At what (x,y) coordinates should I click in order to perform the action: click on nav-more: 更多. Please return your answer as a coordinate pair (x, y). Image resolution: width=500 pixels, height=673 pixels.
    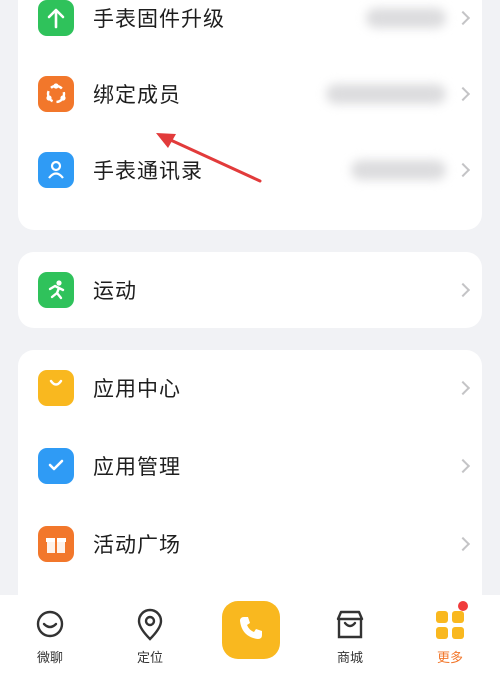
    Looking at the image, I should click on (450, 634).